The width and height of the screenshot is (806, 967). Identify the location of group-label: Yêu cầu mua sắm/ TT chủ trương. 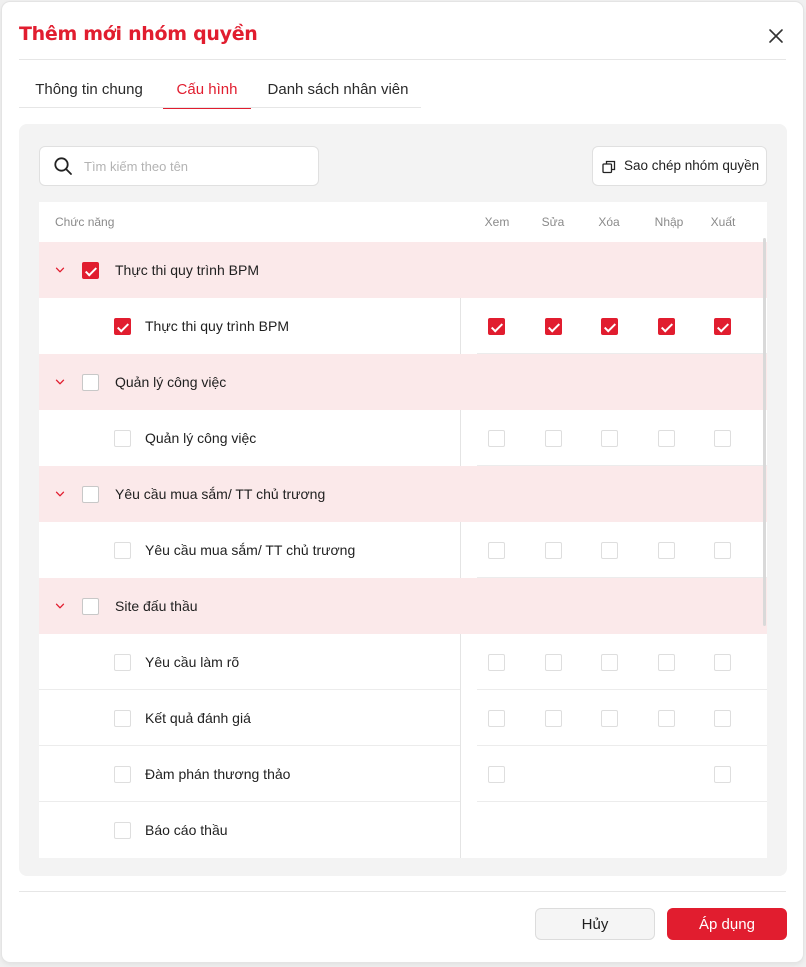
(220, 494).